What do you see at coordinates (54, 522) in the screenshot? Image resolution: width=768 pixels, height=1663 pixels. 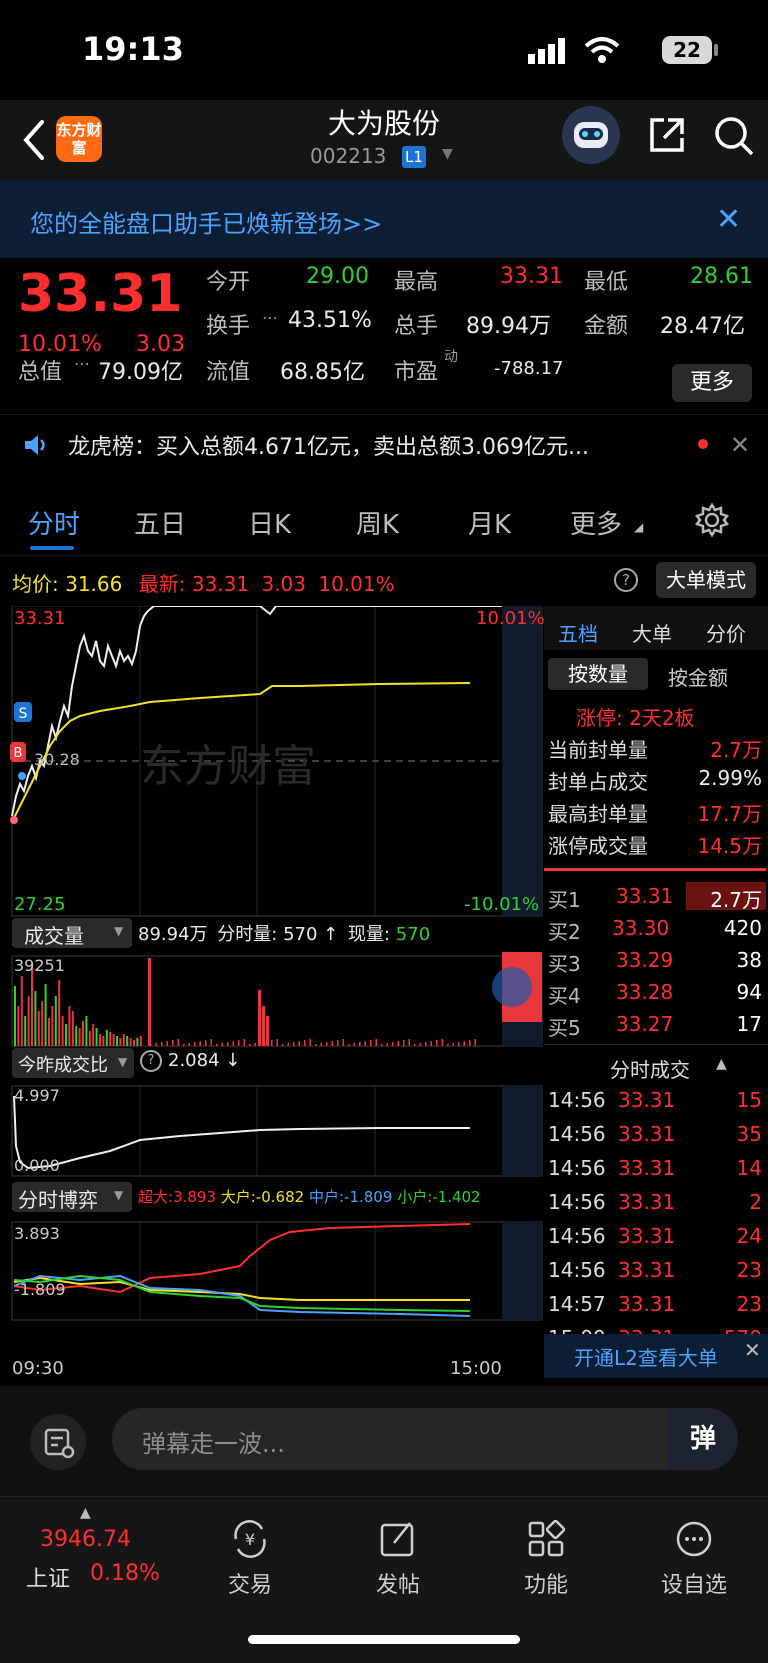 I see `tab-intraday: 分时` at bounding box center [54, 522].